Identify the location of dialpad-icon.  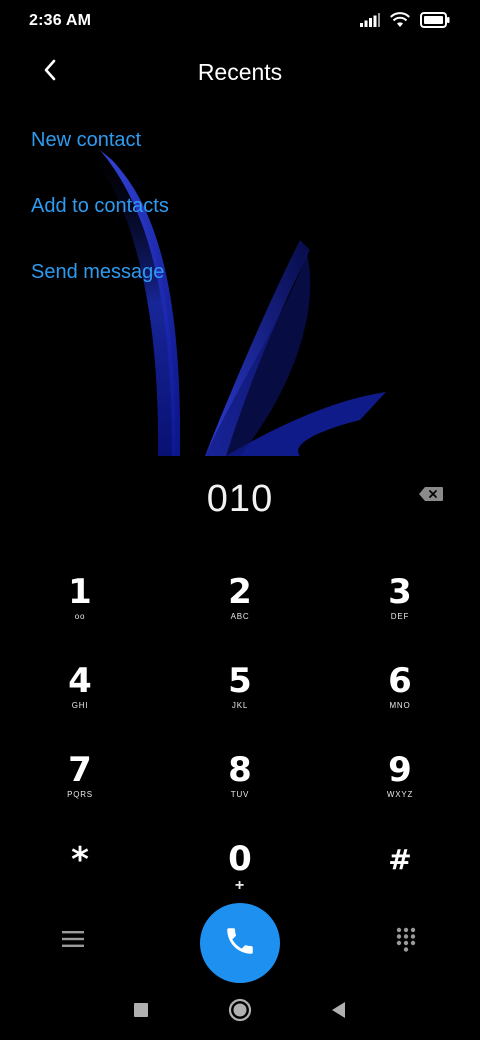
(406, 942).